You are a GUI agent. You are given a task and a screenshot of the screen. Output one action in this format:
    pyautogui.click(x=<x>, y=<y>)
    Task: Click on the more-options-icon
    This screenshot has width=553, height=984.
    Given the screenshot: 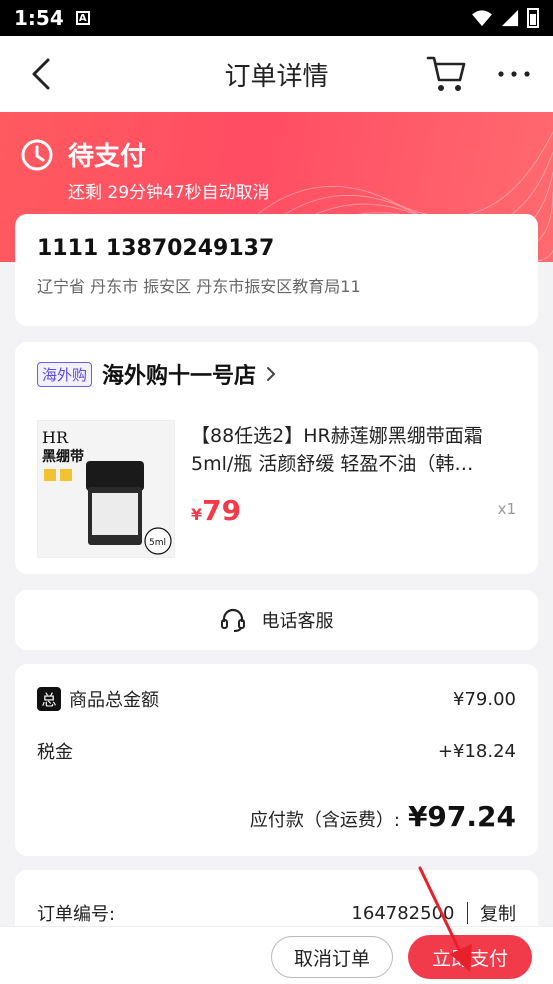 What is the action you would take?
    pyautogui.click(x=514, y=74)
    